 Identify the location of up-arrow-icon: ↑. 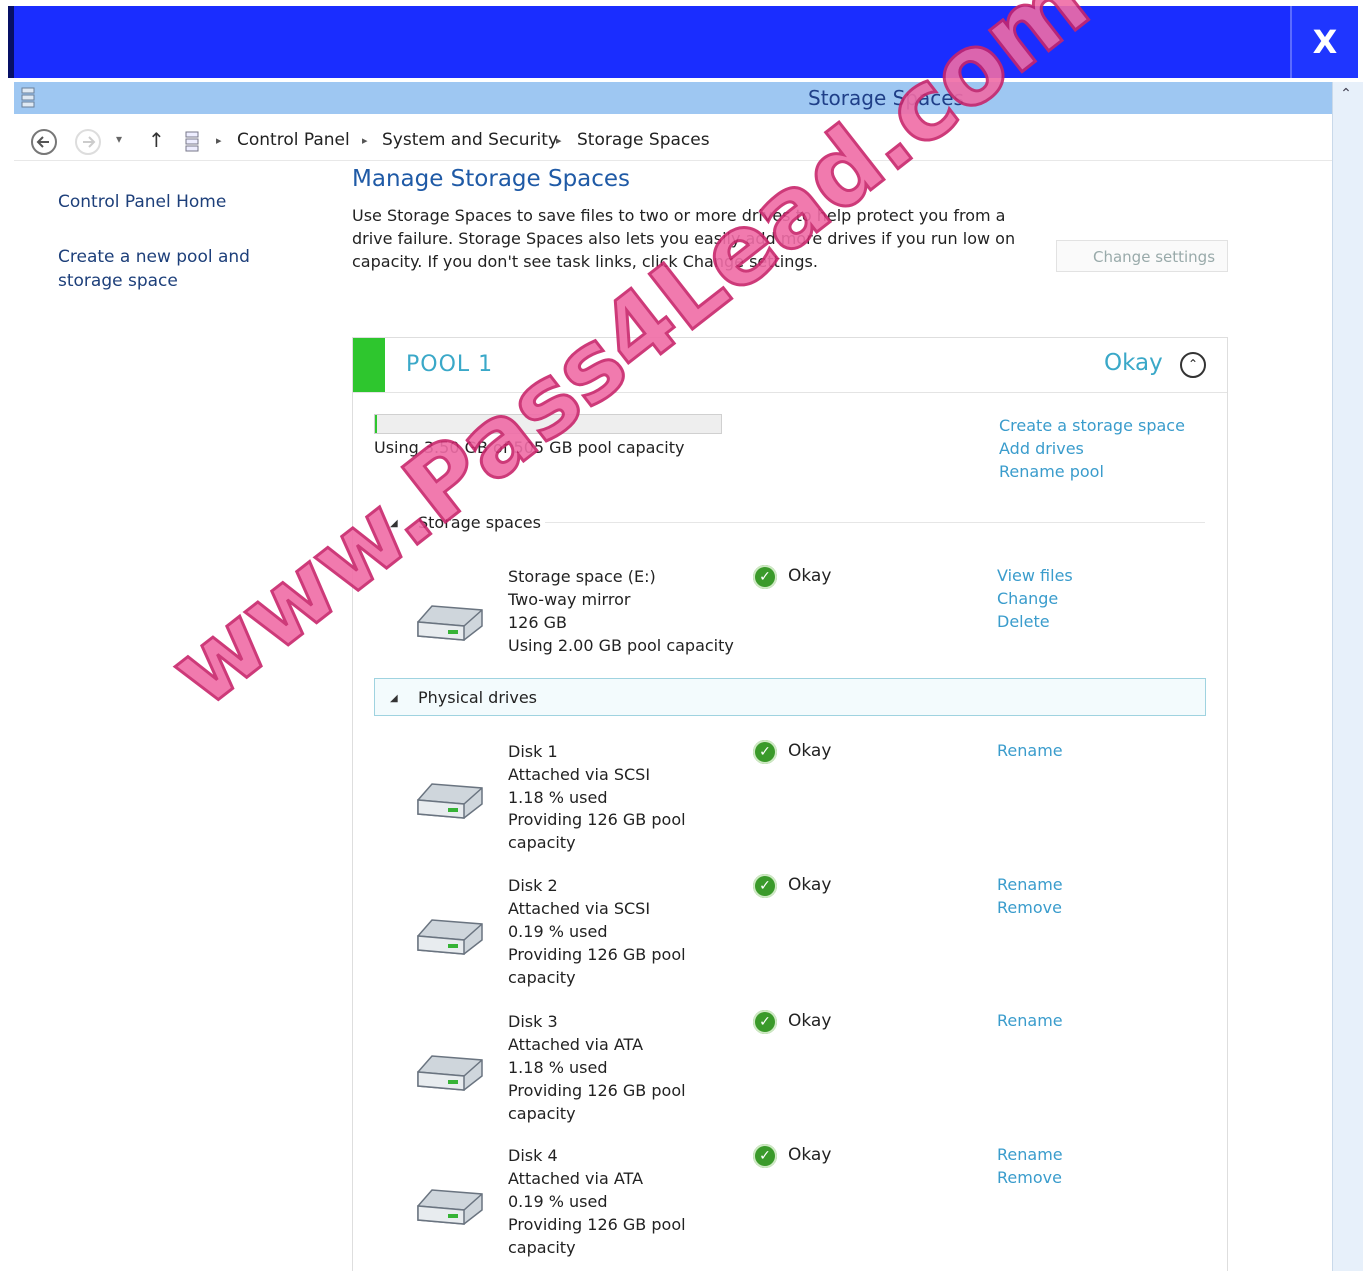
(156, 140).